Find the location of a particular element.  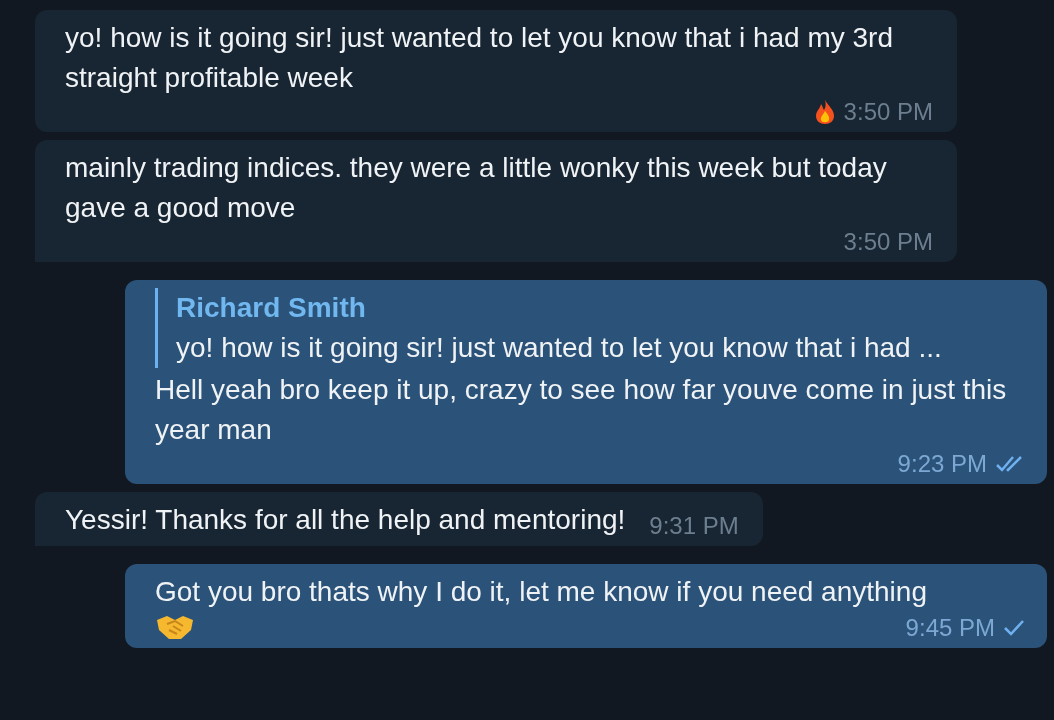

message-time: 9:45 PM is located at coordinates (950, 628).